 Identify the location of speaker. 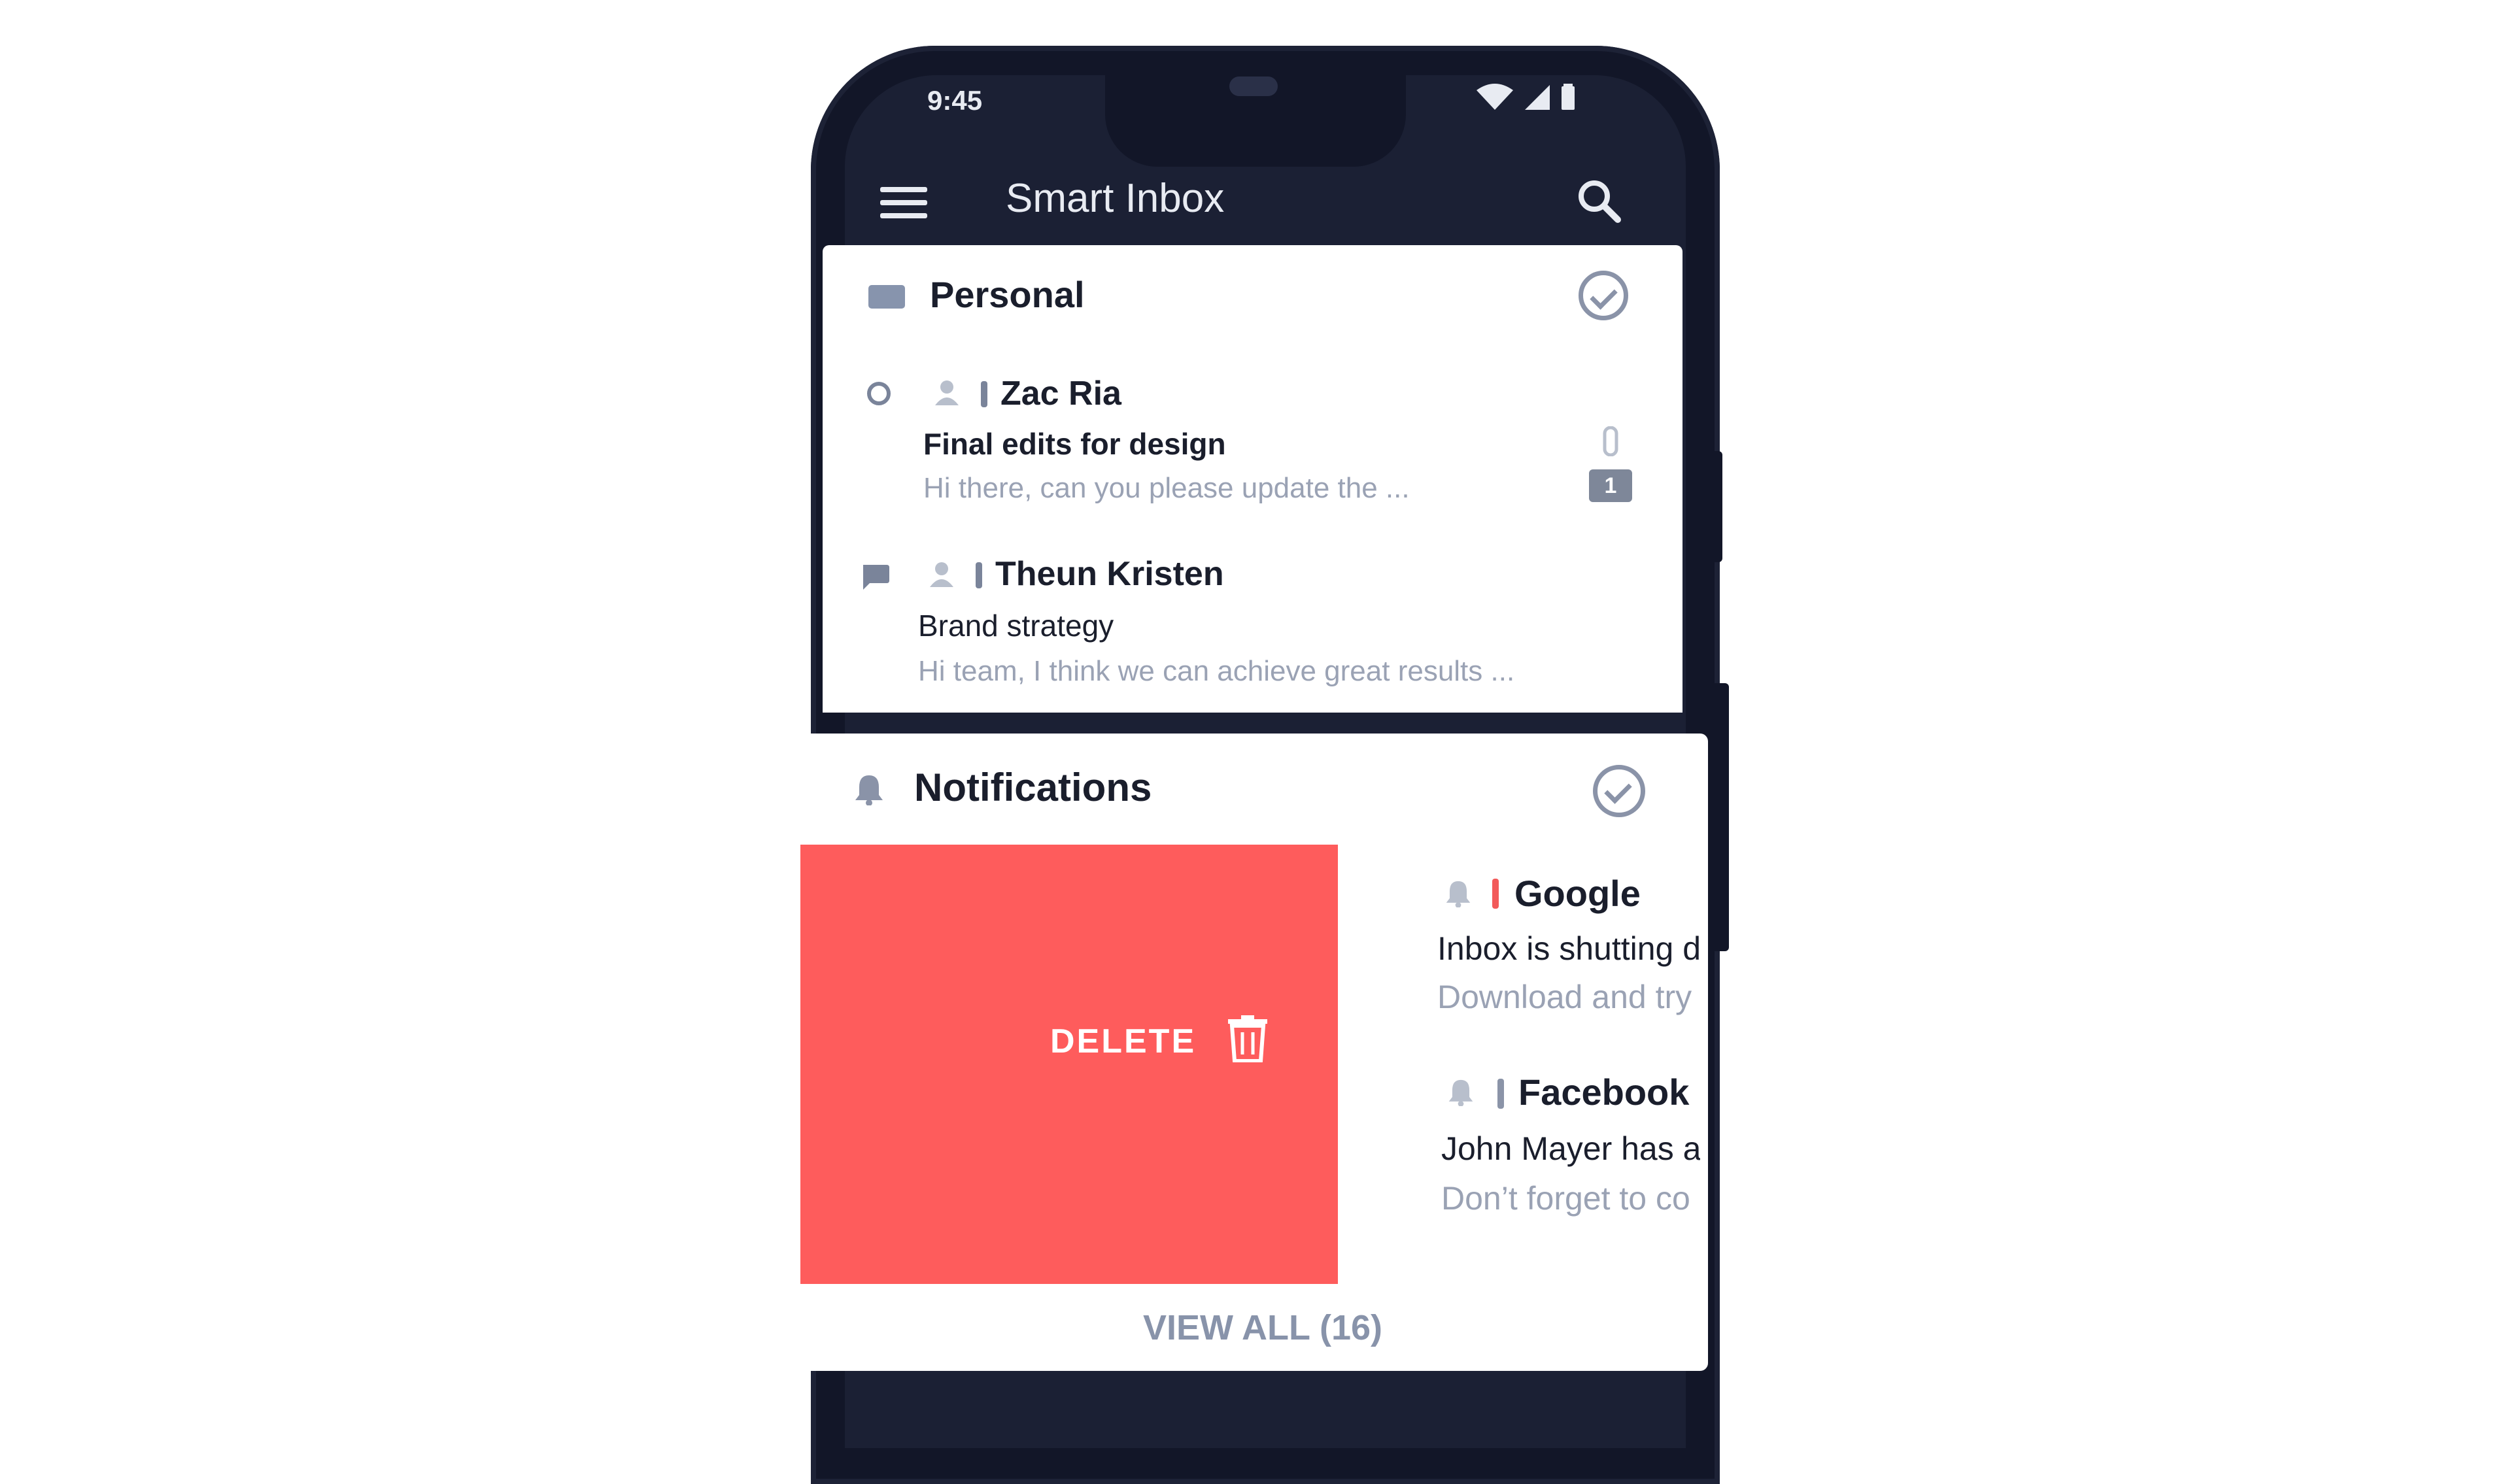
(1253, 86).